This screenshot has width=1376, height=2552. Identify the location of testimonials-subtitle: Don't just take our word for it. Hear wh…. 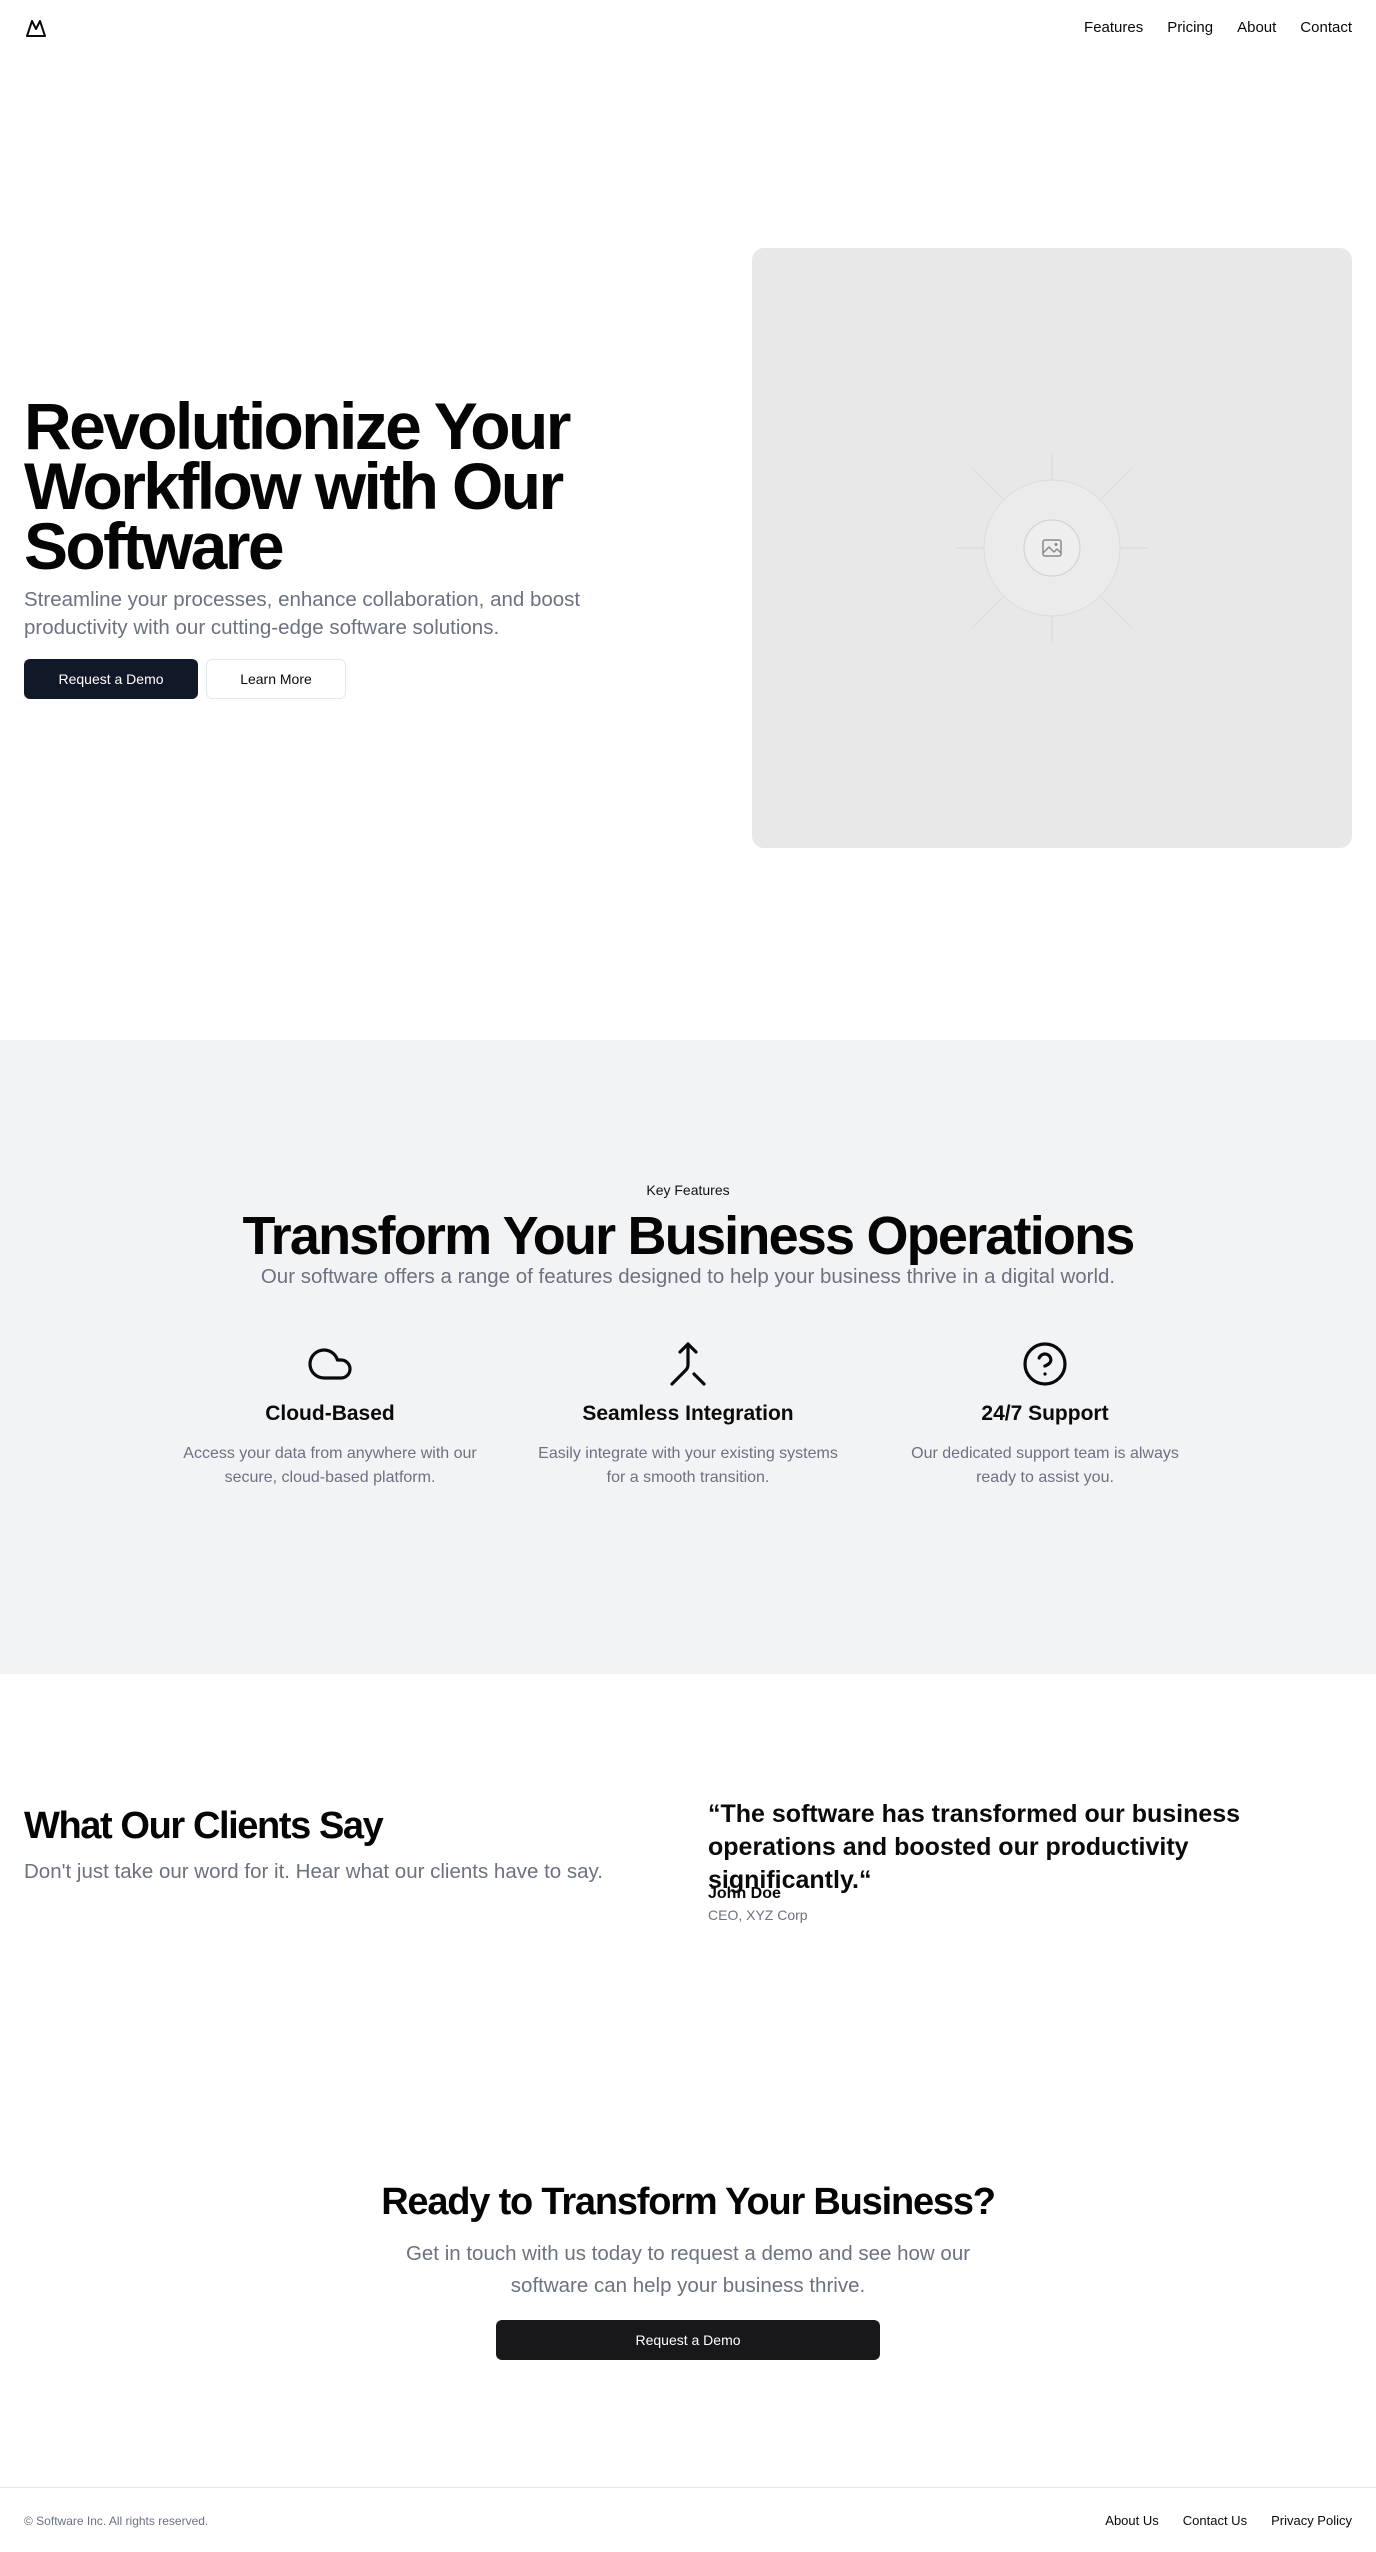
(313, 1871).